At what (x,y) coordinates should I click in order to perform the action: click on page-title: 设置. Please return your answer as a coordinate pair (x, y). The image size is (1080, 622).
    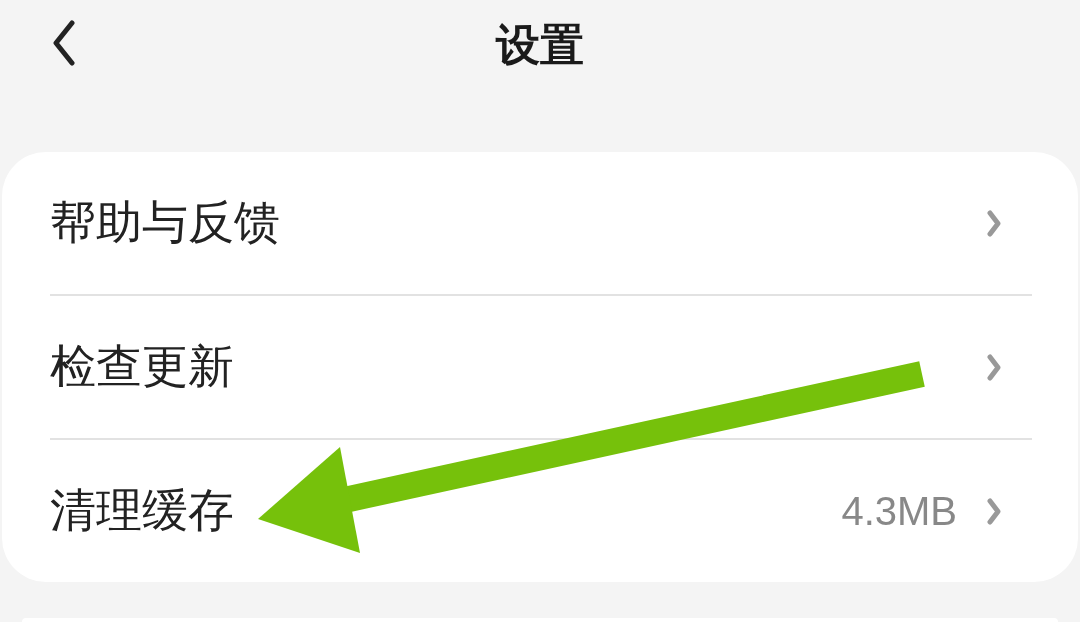
    Looking at the image, I should click on (540, 45).